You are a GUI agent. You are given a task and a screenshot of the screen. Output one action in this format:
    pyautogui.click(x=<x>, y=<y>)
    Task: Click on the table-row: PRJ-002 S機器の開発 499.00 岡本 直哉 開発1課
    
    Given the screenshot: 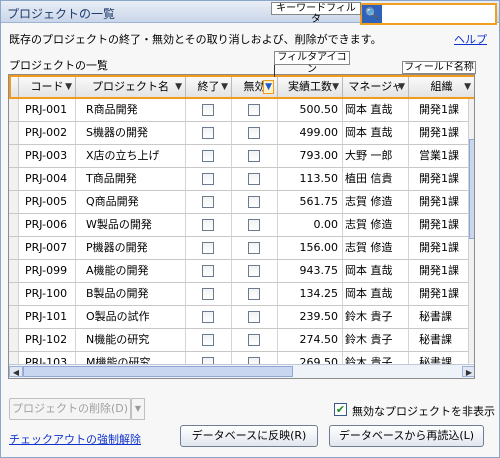 What is the action you would take?
    pyautogui.click(x=239, y=133)
    